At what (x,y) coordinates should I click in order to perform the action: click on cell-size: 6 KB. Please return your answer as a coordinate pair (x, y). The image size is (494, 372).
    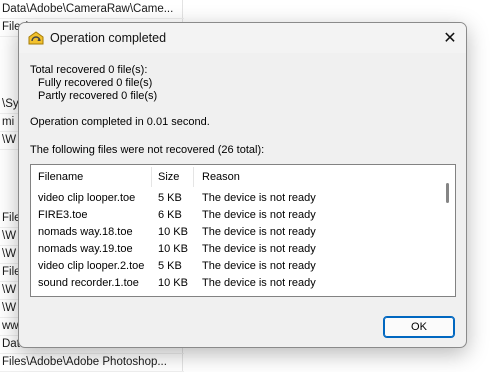
    Looking at the image, I should click on (170, 215).